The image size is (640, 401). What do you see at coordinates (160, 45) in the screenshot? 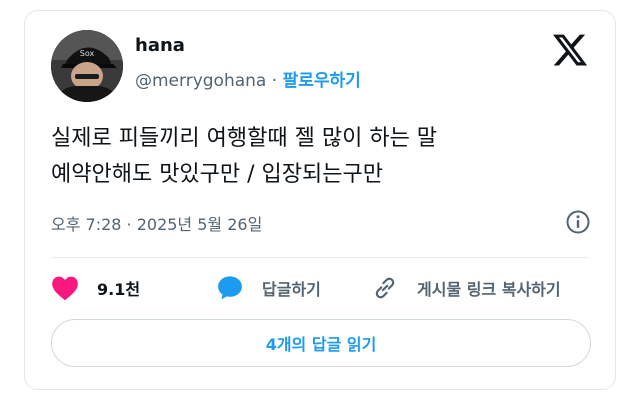
I see `display-name: hana` at bounding box center [160, 45].